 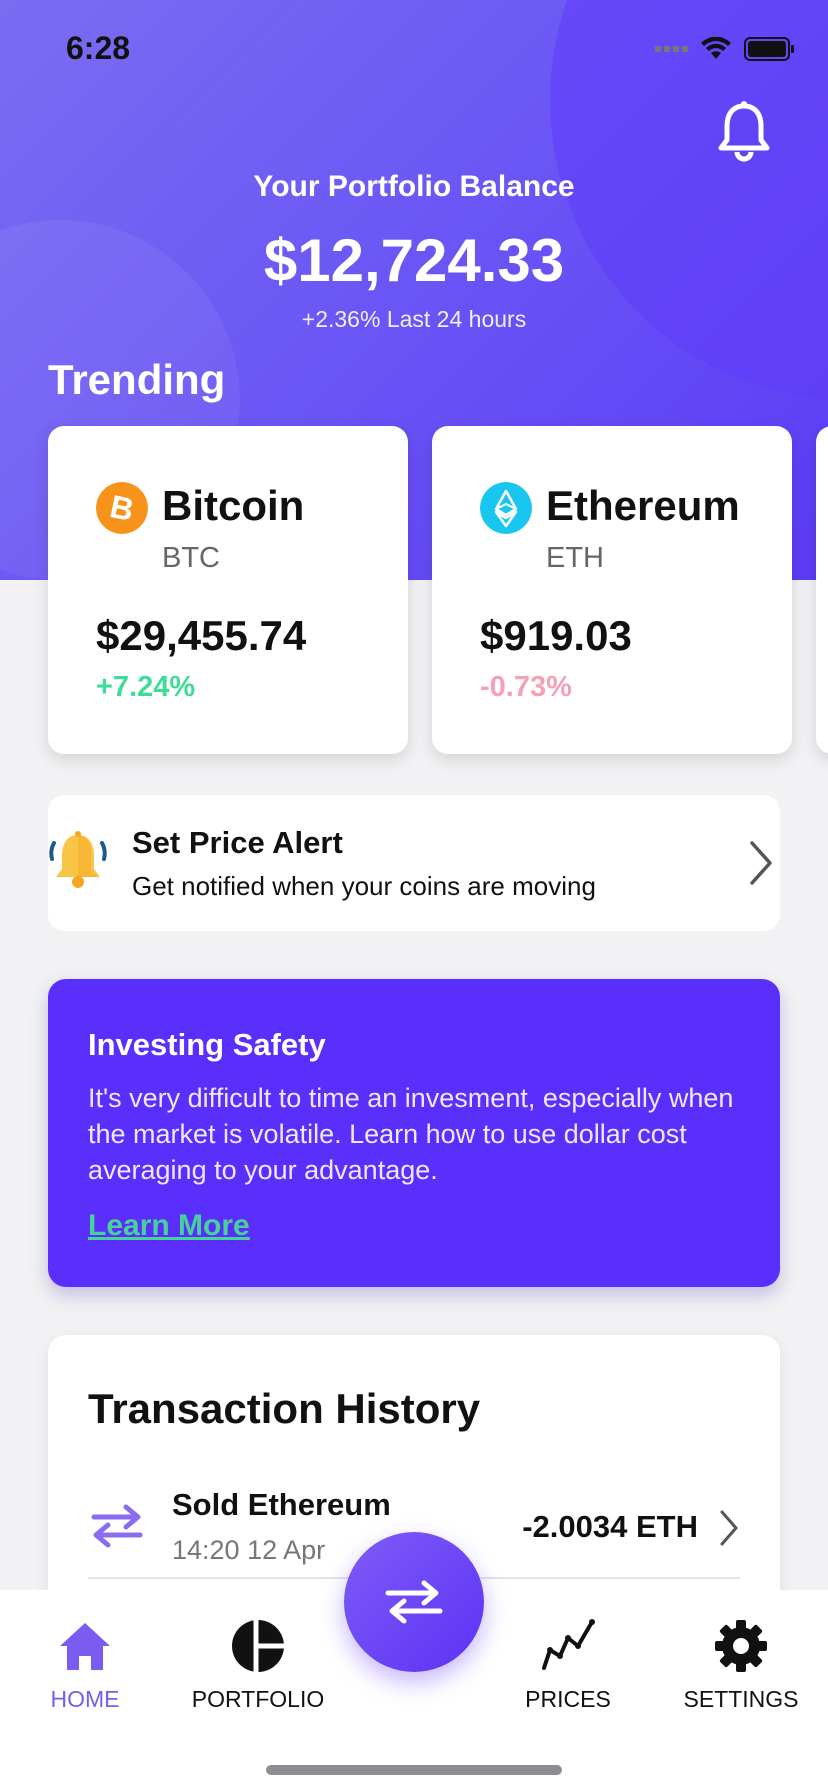 I want to click on coin-card-bitcoin: B Bitcoin BTC $29,455.74 +7.24%, so click(x=228, y=590).